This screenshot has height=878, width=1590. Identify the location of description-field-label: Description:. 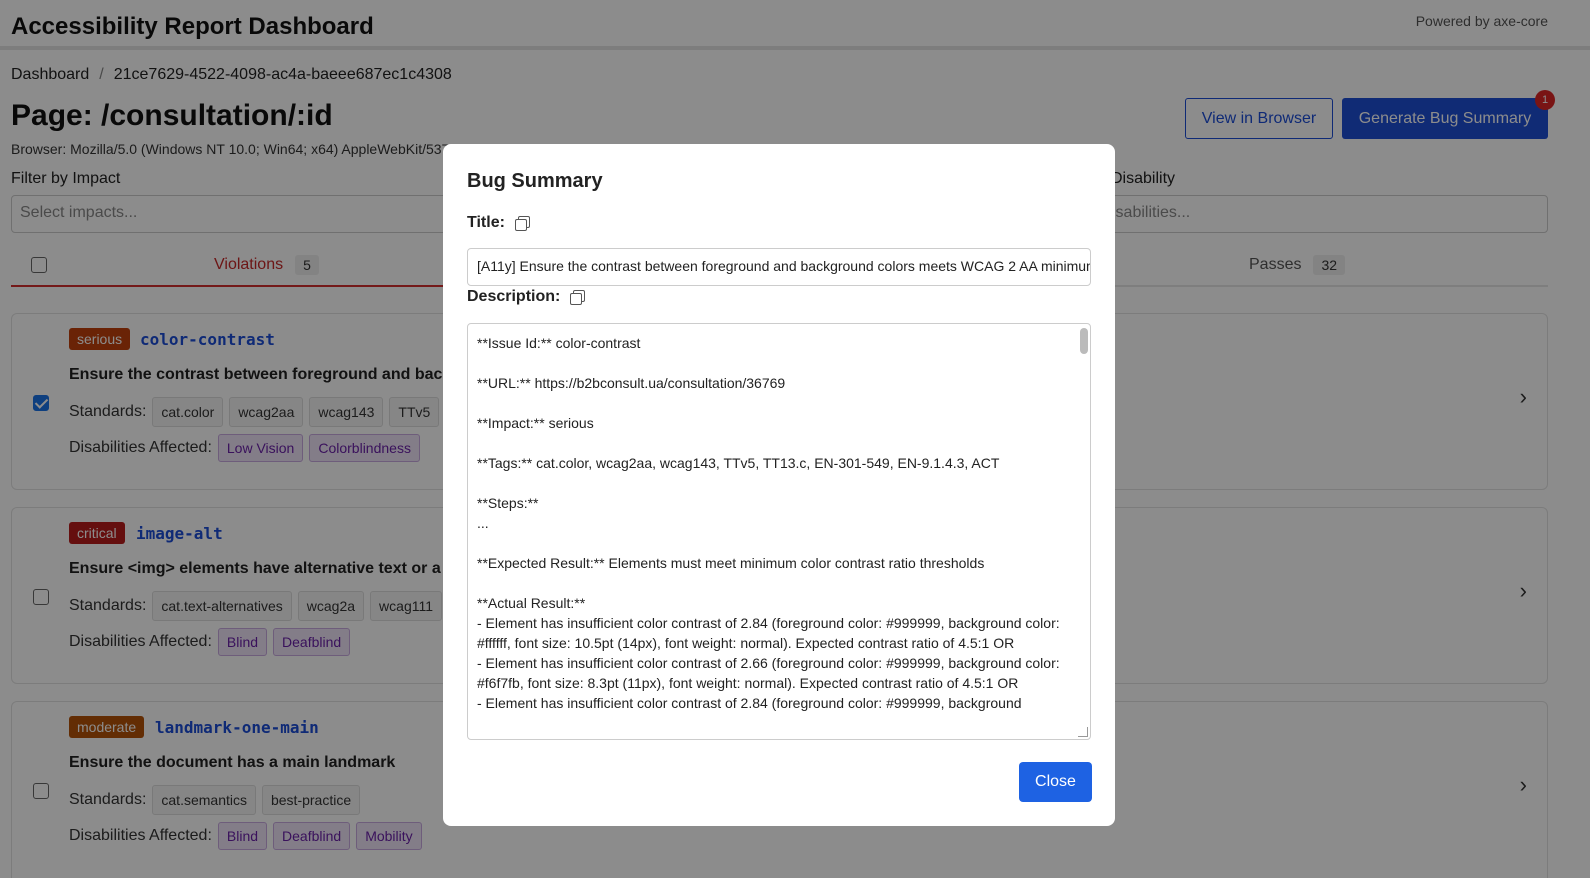
(526, 297).